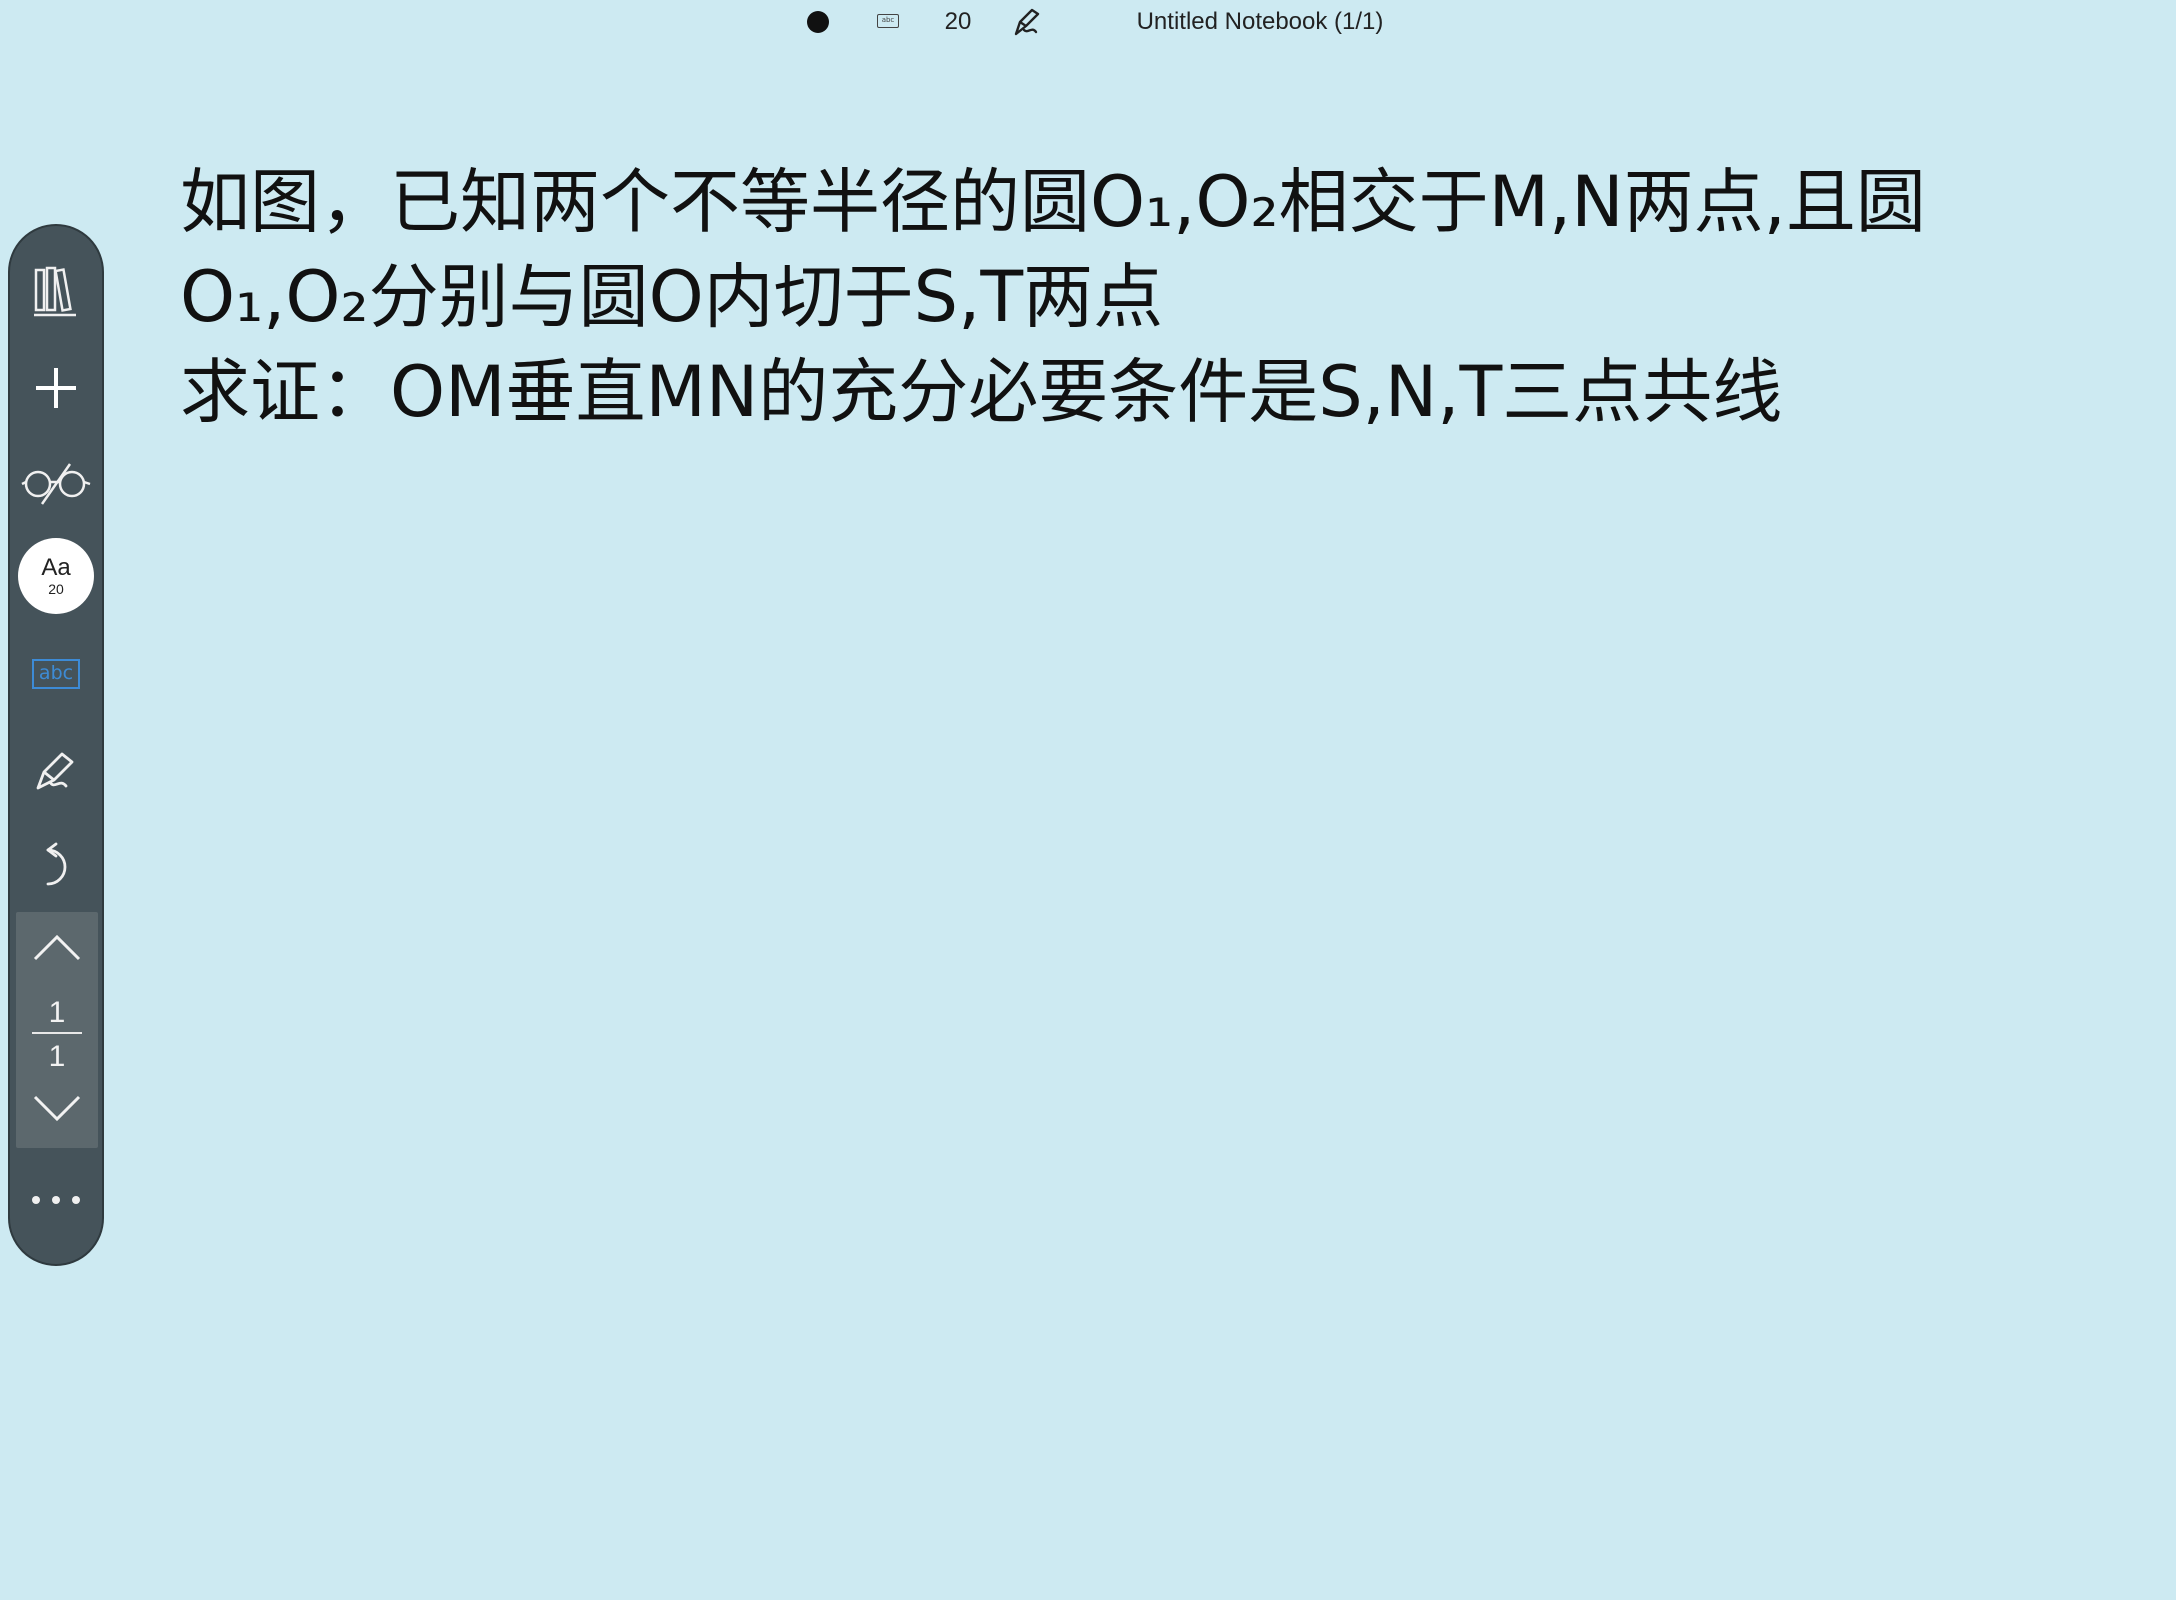 This screenshot has height=1600, width=2176. I want to click on glasses-icon, so click(56, 484).